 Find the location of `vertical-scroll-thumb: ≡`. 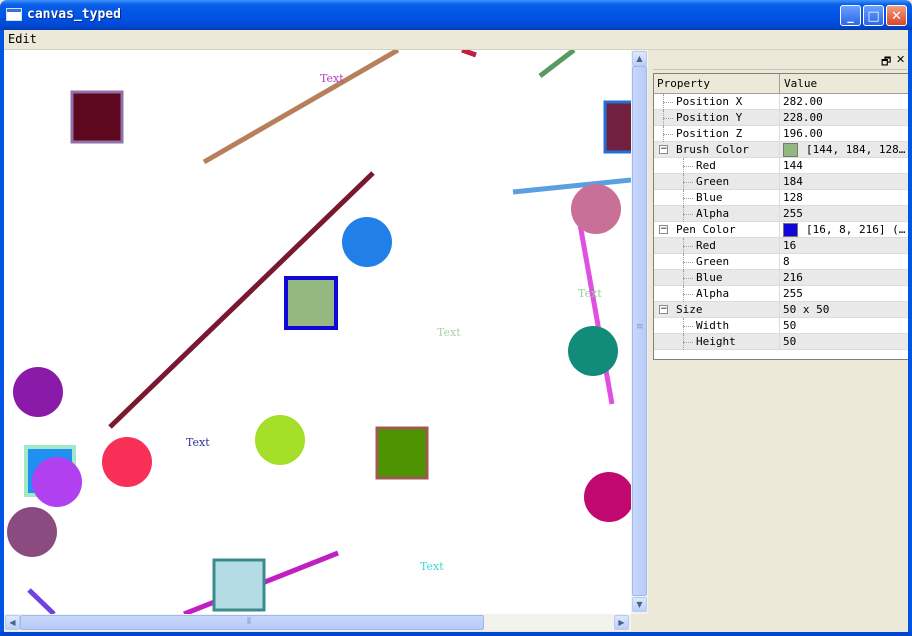

vertical-scroll-thumb: ≡ is located at coordinates (639, 331).